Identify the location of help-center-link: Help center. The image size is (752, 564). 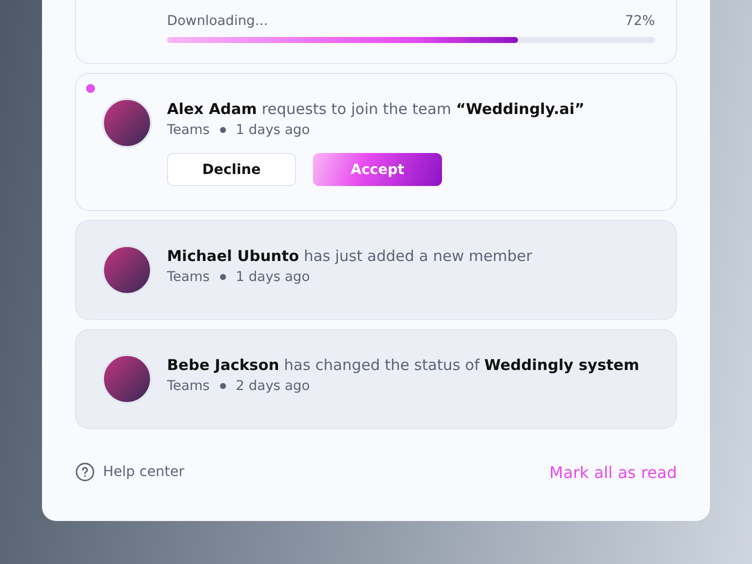
(129, 472).